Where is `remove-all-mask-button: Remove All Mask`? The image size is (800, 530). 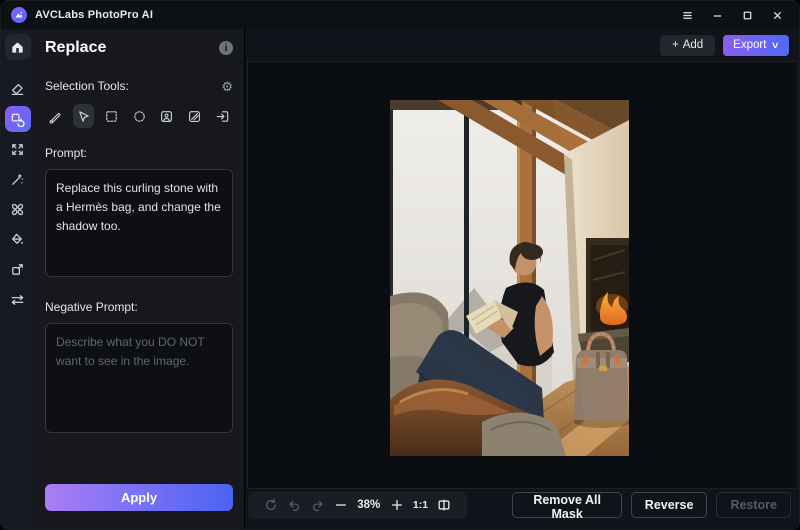 remove-all-mask-button: Remove All Mask is located at coordinates (567, 506).